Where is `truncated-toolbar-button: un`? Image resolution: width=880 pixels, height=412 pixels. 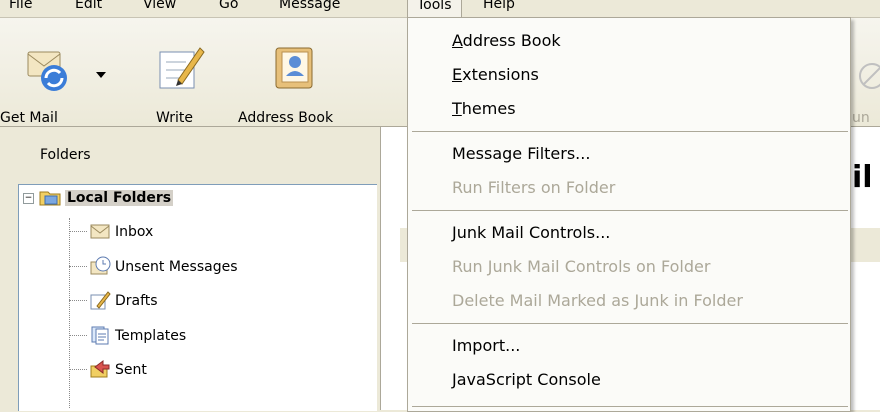
truncated-toolbar-button: un is located at coordinates (865, 78).